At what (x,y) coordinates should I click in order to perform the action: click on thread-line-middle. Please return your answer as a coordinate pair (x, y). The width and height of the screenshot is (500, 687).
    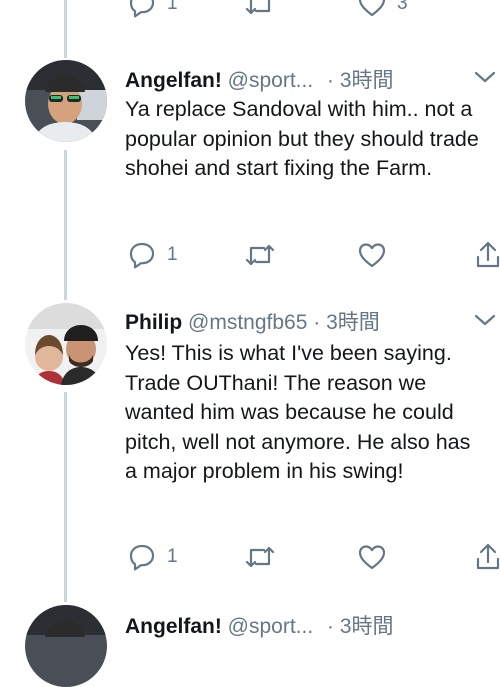
    Looking at the image, I should click on (65, 225).